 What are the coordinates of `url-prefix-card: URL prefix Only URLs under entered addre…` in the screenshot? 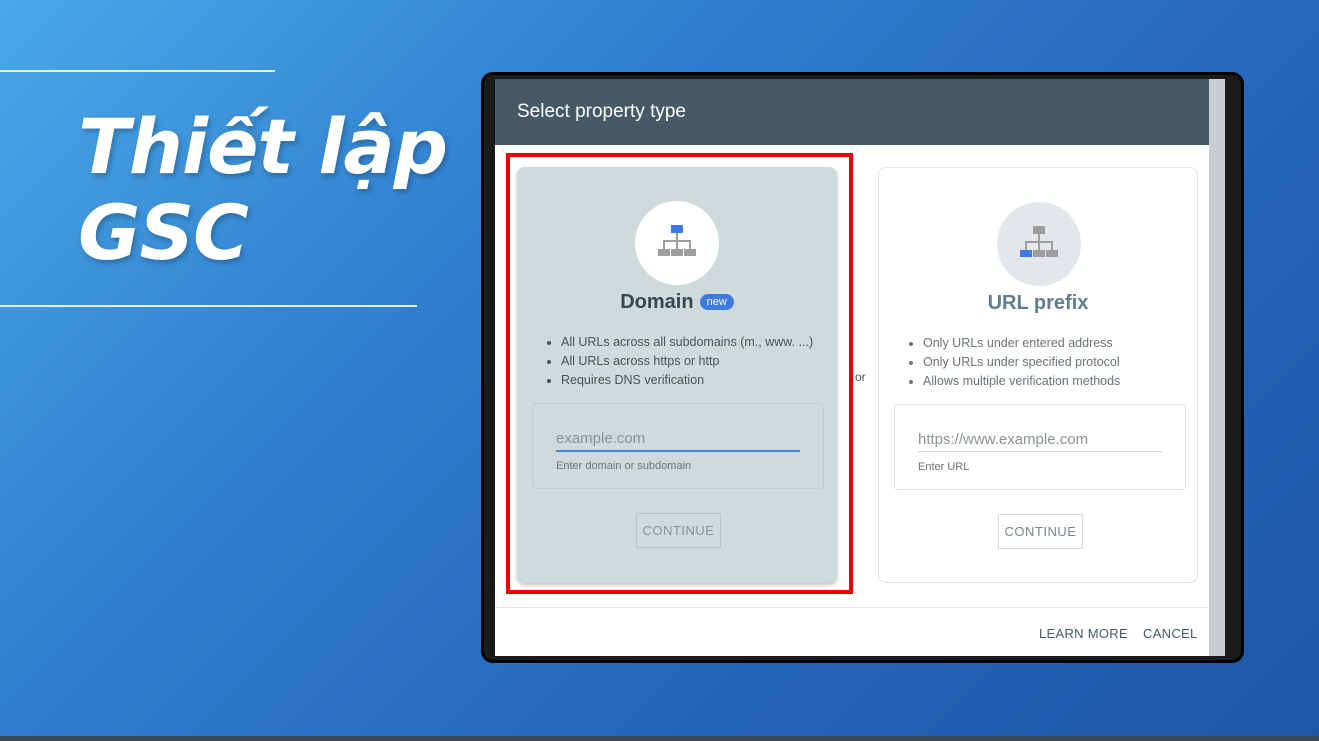 It's located at (1038, 375).